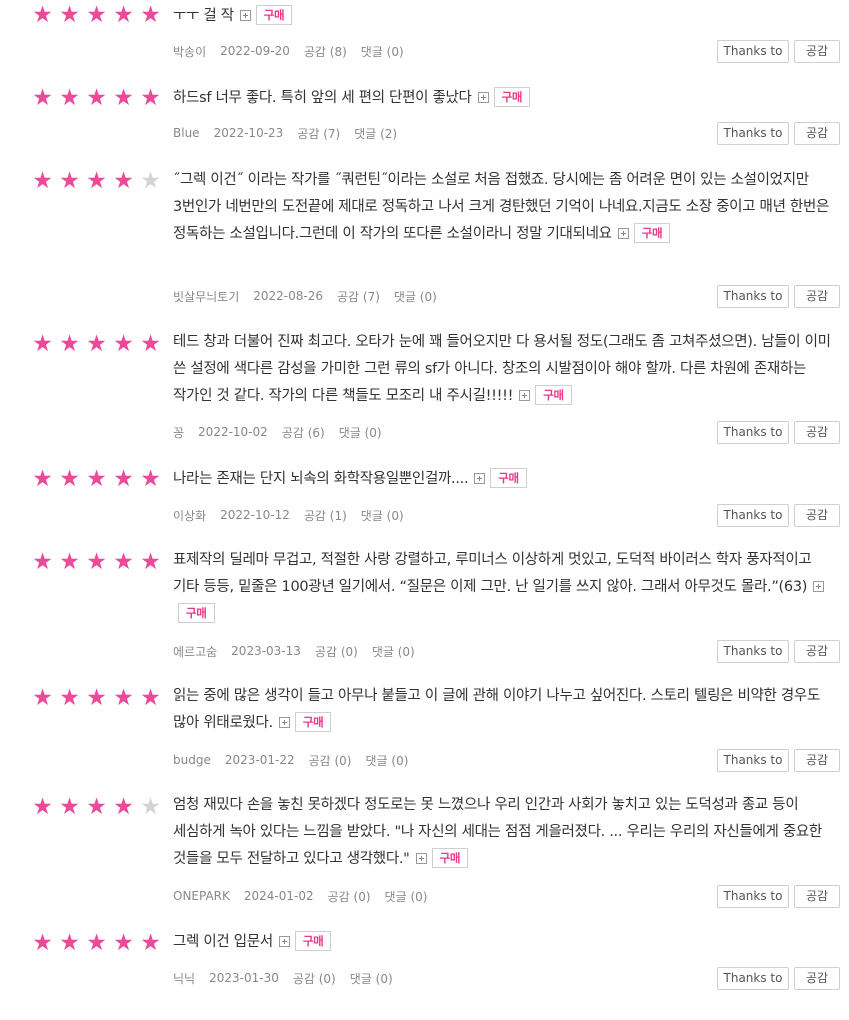  What do you see at coordinates (206, 296) in the screenshot?
I see `review-author: 빗살무늬토기` at bounding box center [206, 296].